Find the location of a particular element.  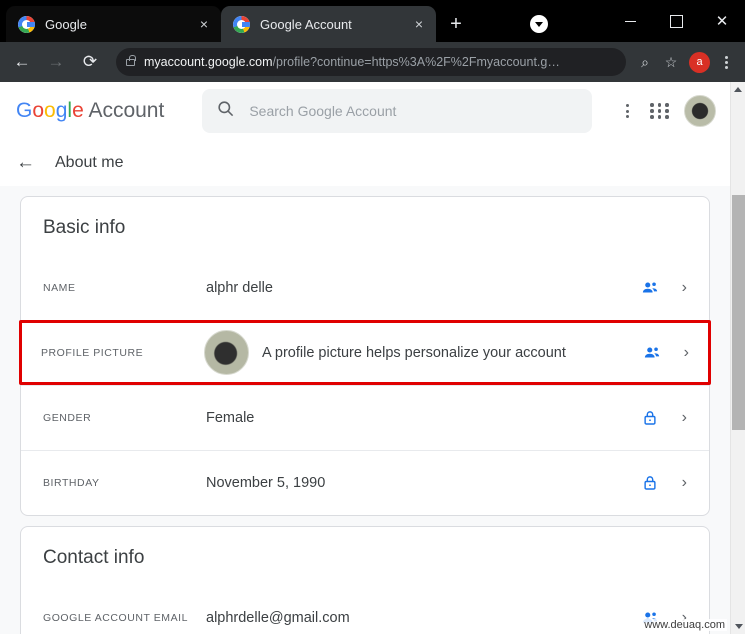

logo-letter: g is located at coordinates (61, 110).